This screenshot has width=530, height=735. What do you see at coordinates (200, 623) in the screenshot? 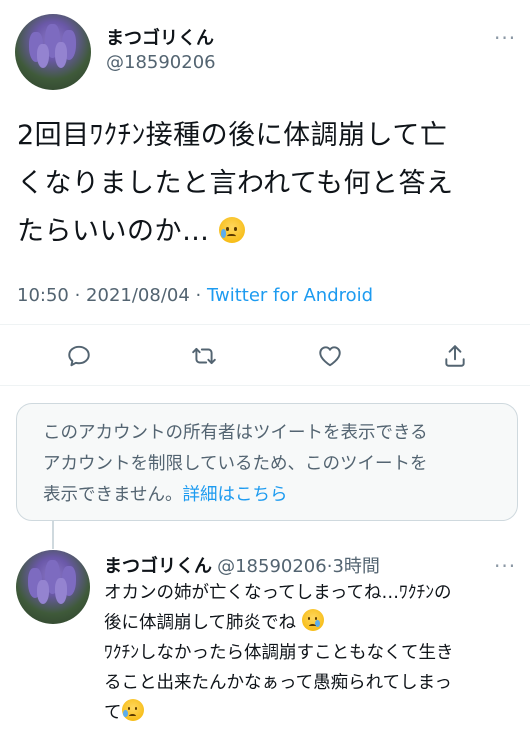
I see `reply-line: 後に体調崩して肺炎でね` at bounding box center [200, 623].